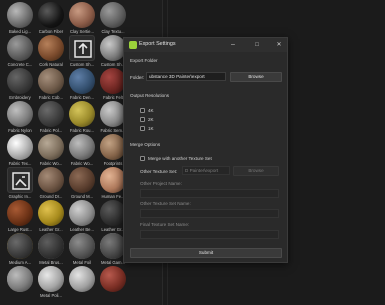  Describe the element at coordinates (145, 144) in the screenshot. I see `merge-options-heading: Merge Options` at that location.